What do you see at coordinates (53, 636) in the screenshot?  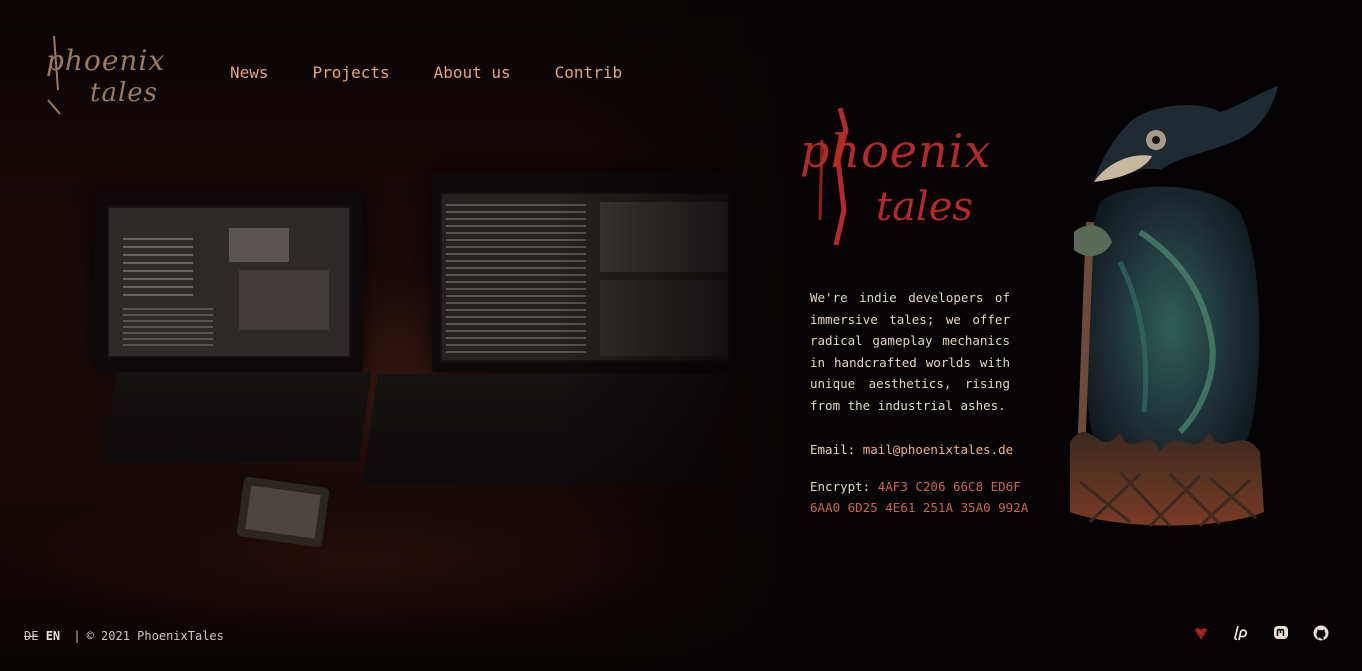 I see `lang-en-link: EN` at bounding box center [53, 636].